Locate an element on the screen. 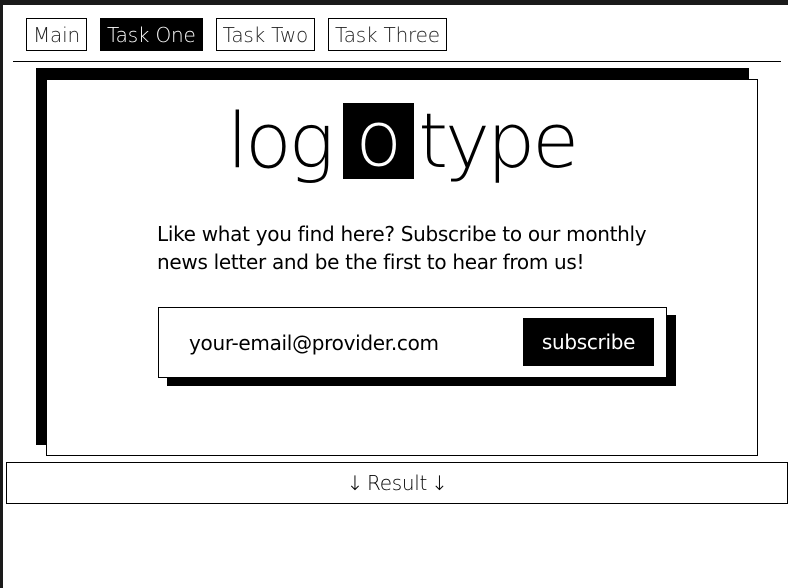  result-toggle: ↓ Result ↓ is located at coordinates (397, 483).